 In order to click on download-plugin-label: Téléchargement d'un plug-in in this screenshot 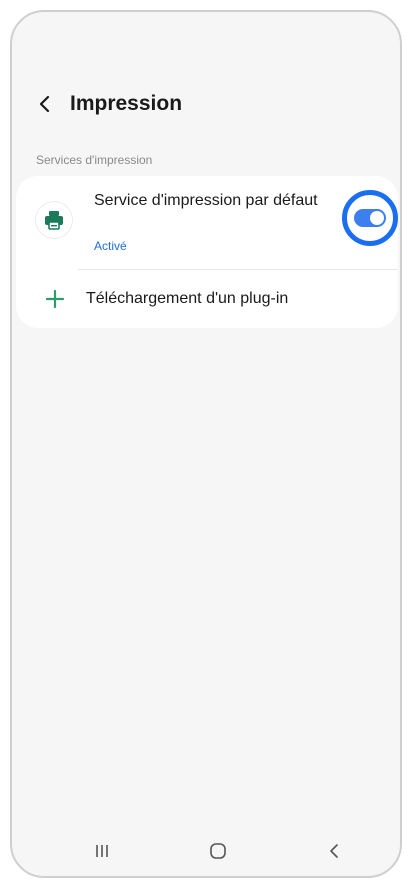, I will do `click(187, 298)`.